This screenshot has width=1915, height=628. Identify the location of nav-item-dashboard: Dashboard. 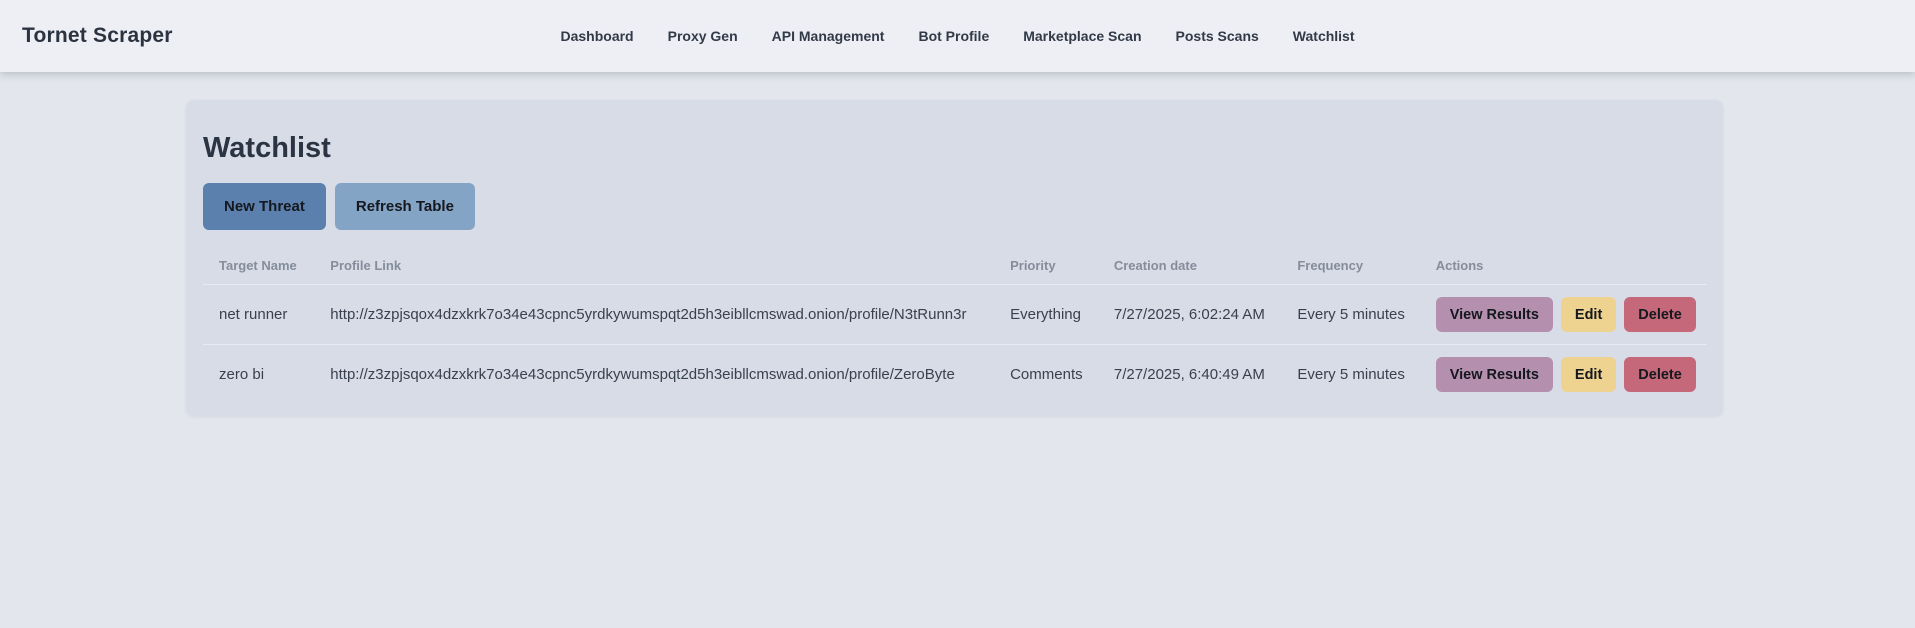
(596, 36).